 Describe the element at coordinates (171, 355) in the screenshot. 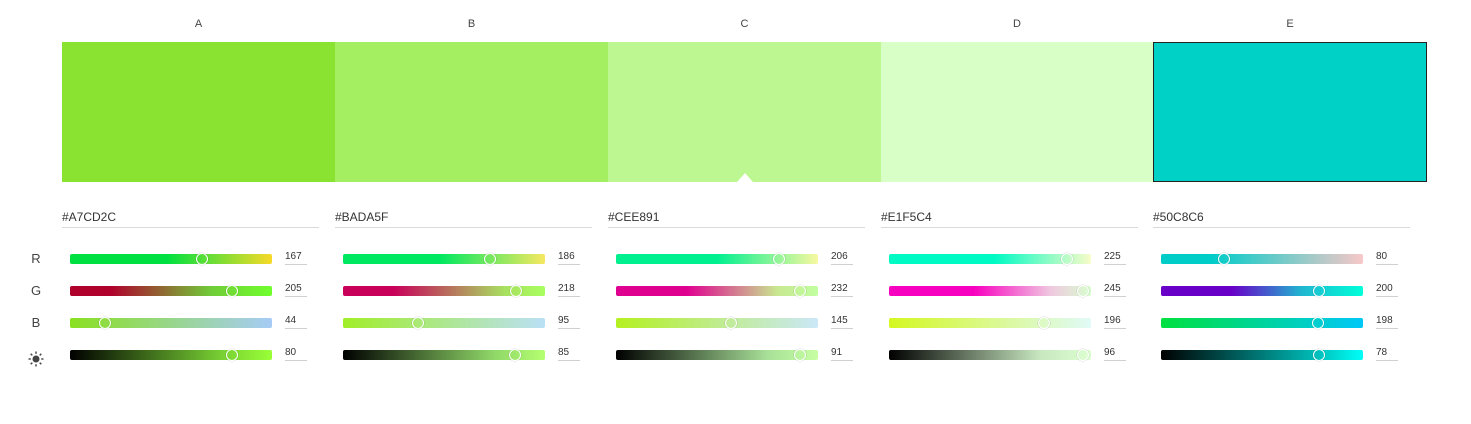

I see `slider-brightness-a` at that location.